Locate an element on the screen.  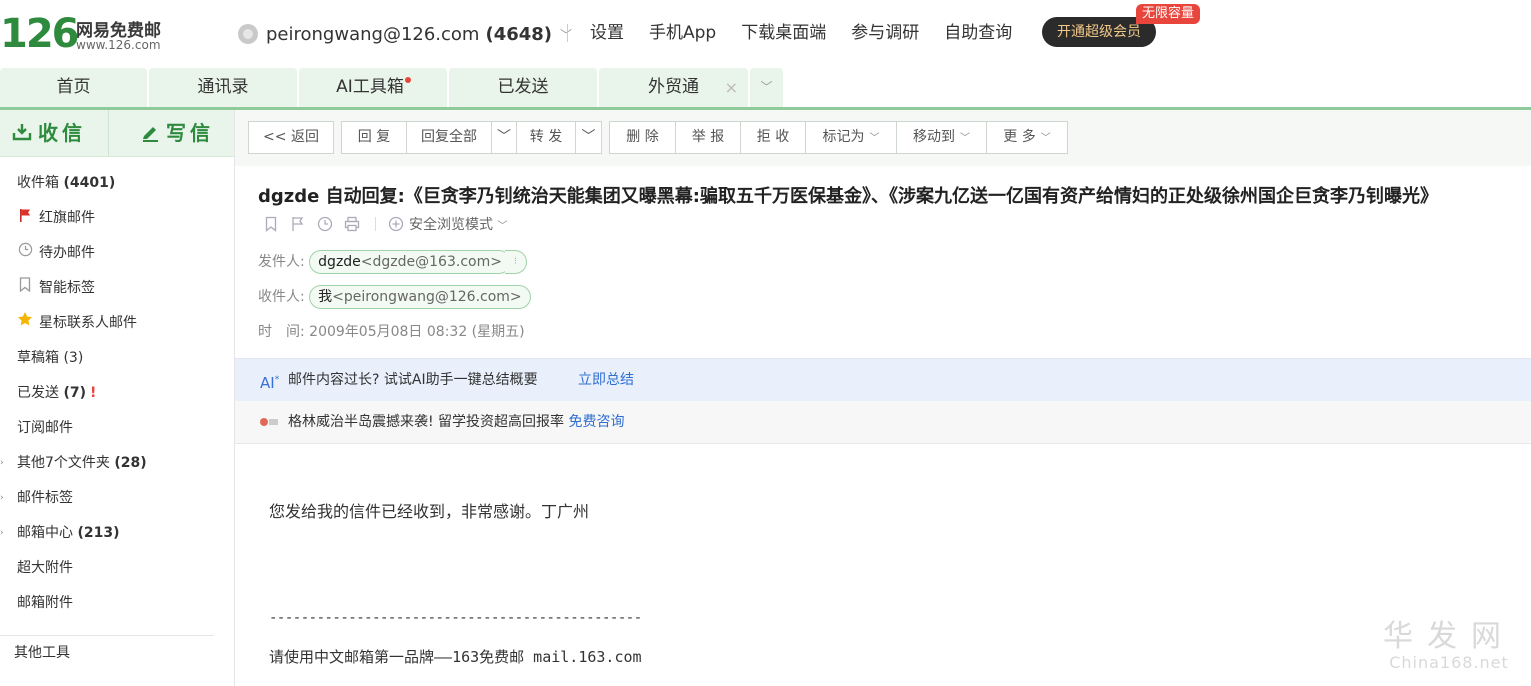
write-button: 写信 is located at coordinates (177, 133).